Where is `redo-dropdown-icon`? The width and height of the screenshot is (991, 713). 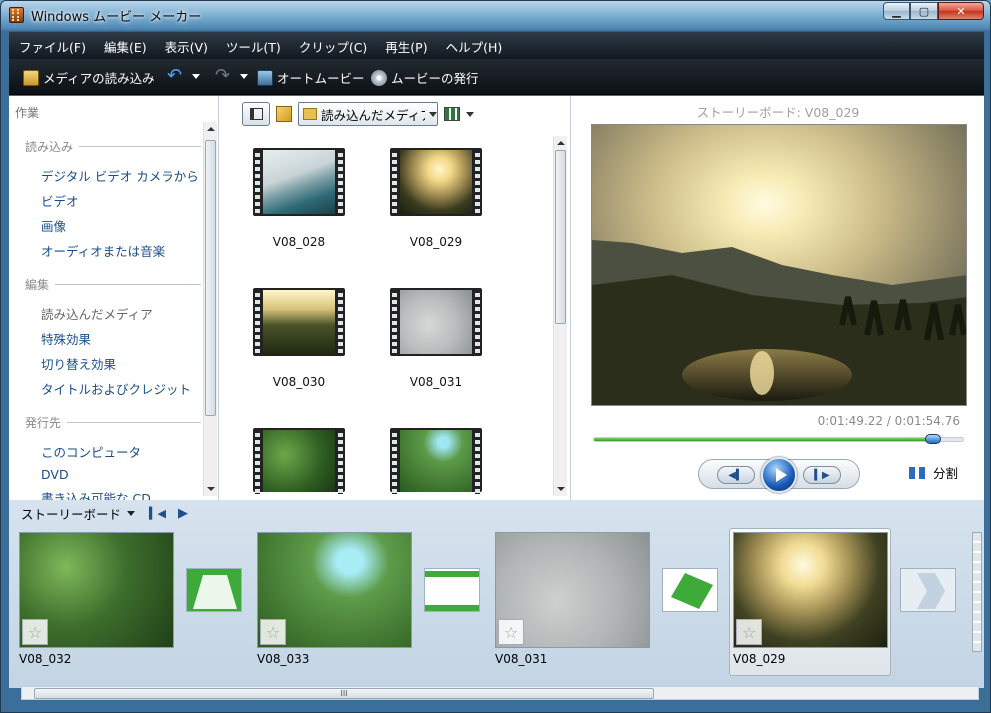 redo-dropdown-icon is located at coordinates (244, 76).